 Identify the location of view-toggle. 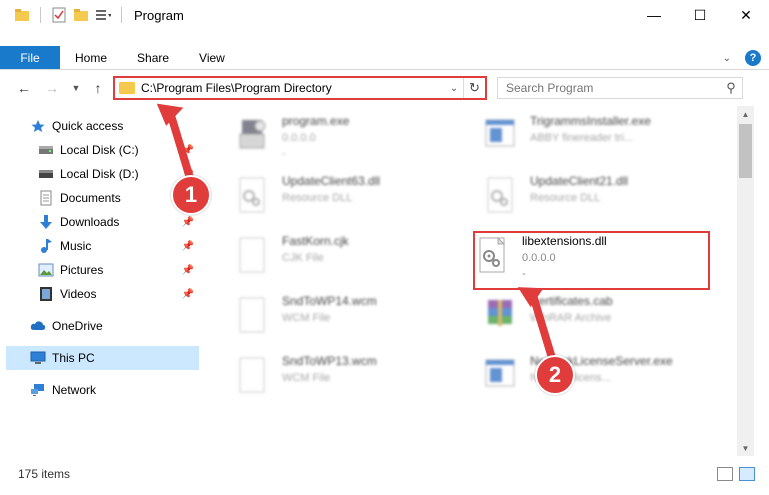
(736, 474).